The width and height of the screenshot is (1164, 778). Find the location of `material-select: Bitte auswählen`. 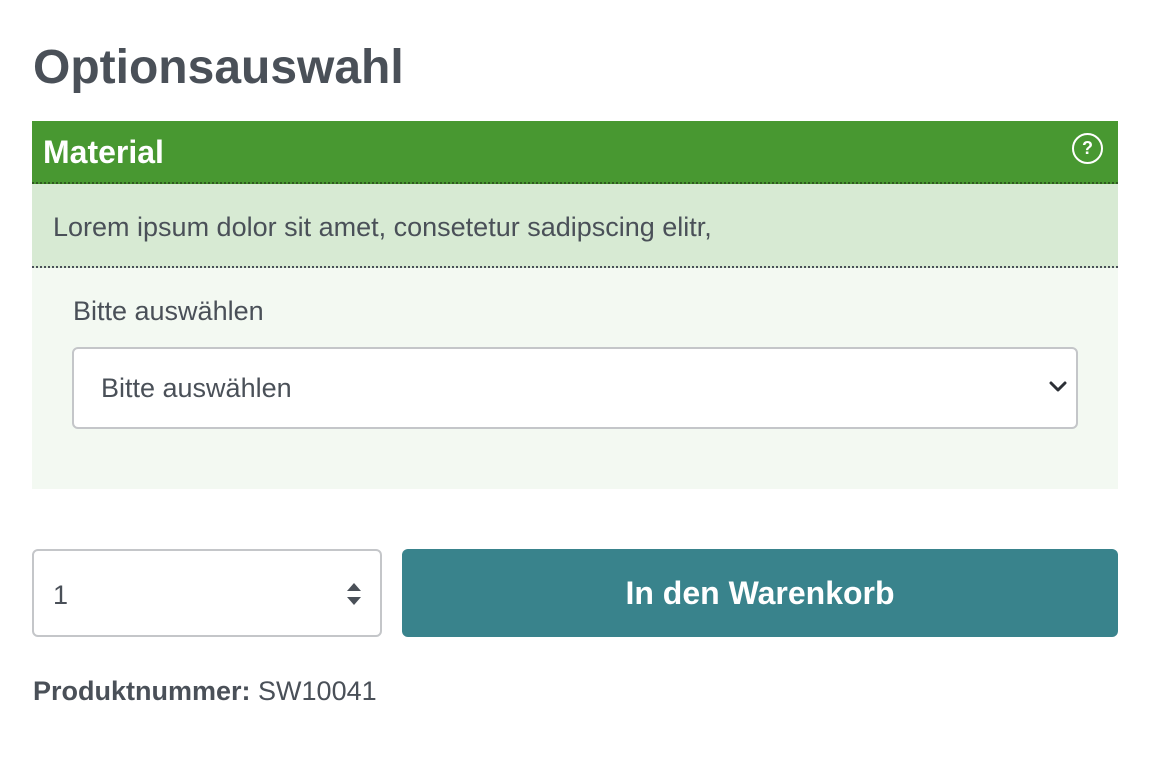

material-select: Bitte auswählen is located at coordinates (575, 388).